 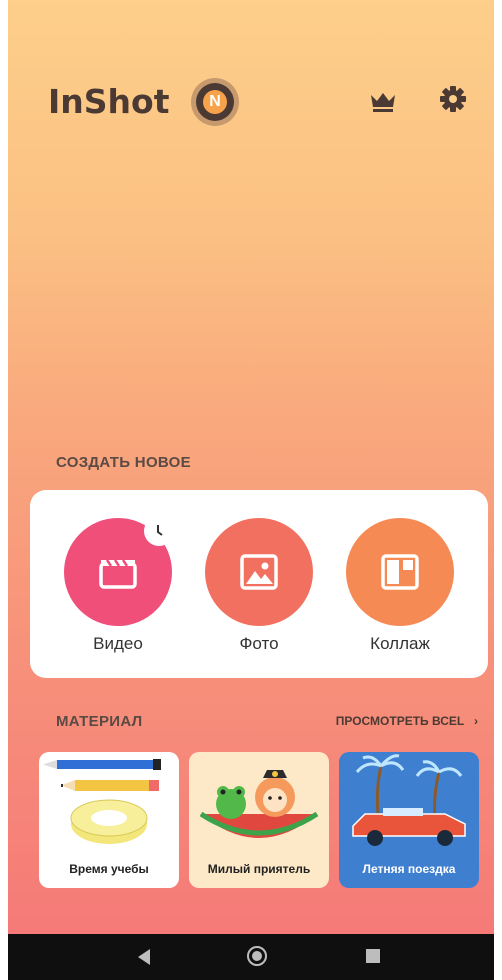 I want to click on material-card-friend: Милый приятель, so click(x=259, y=820).